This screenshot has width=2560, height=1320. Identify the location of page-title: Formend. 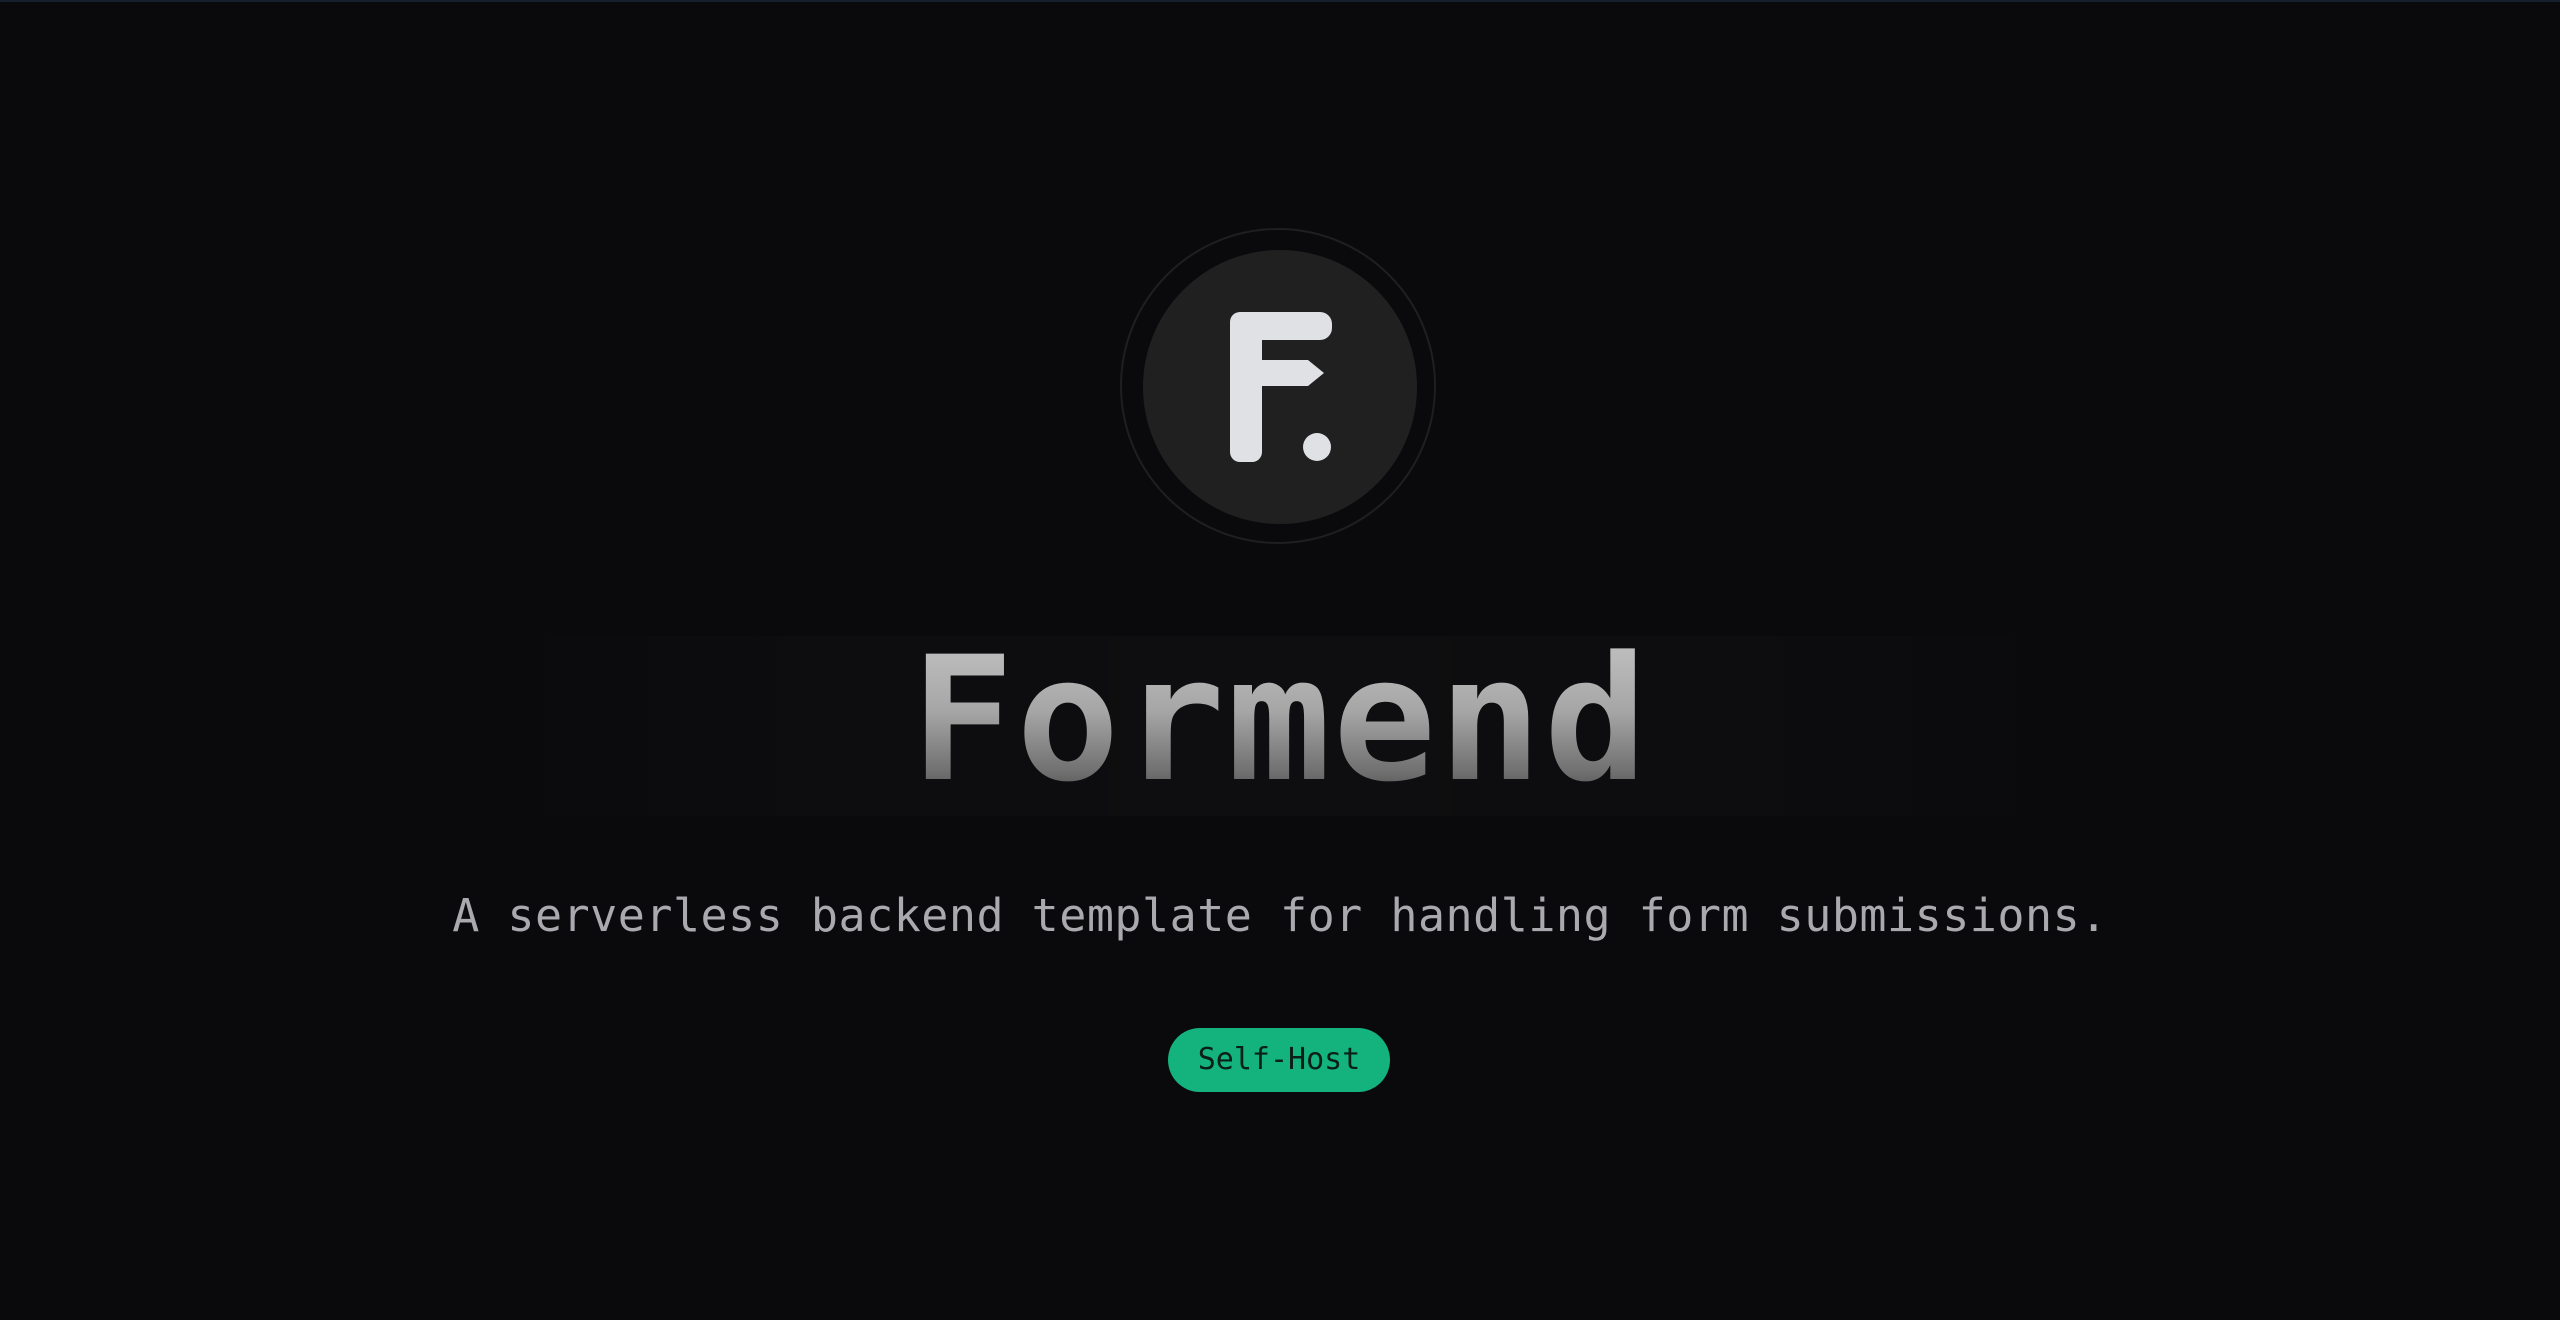
(1280, 720).